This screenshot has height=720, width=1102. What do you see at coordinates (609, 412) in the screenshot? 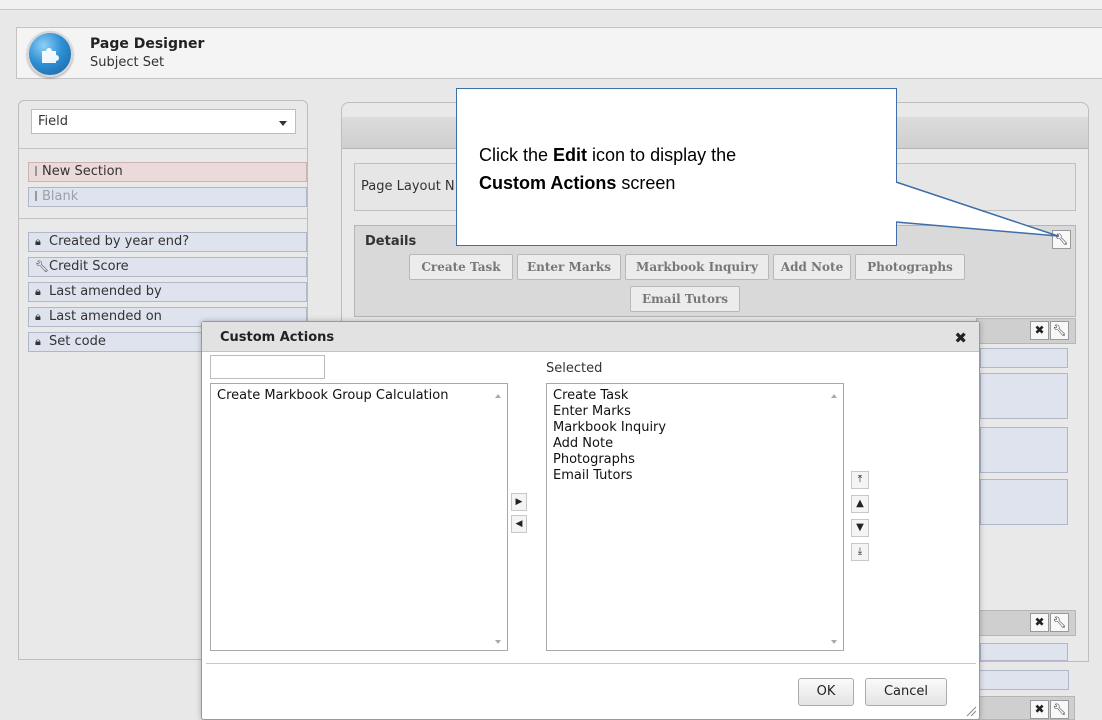
I see `list-item: Enter Marks` at bounding box center [609, 412].